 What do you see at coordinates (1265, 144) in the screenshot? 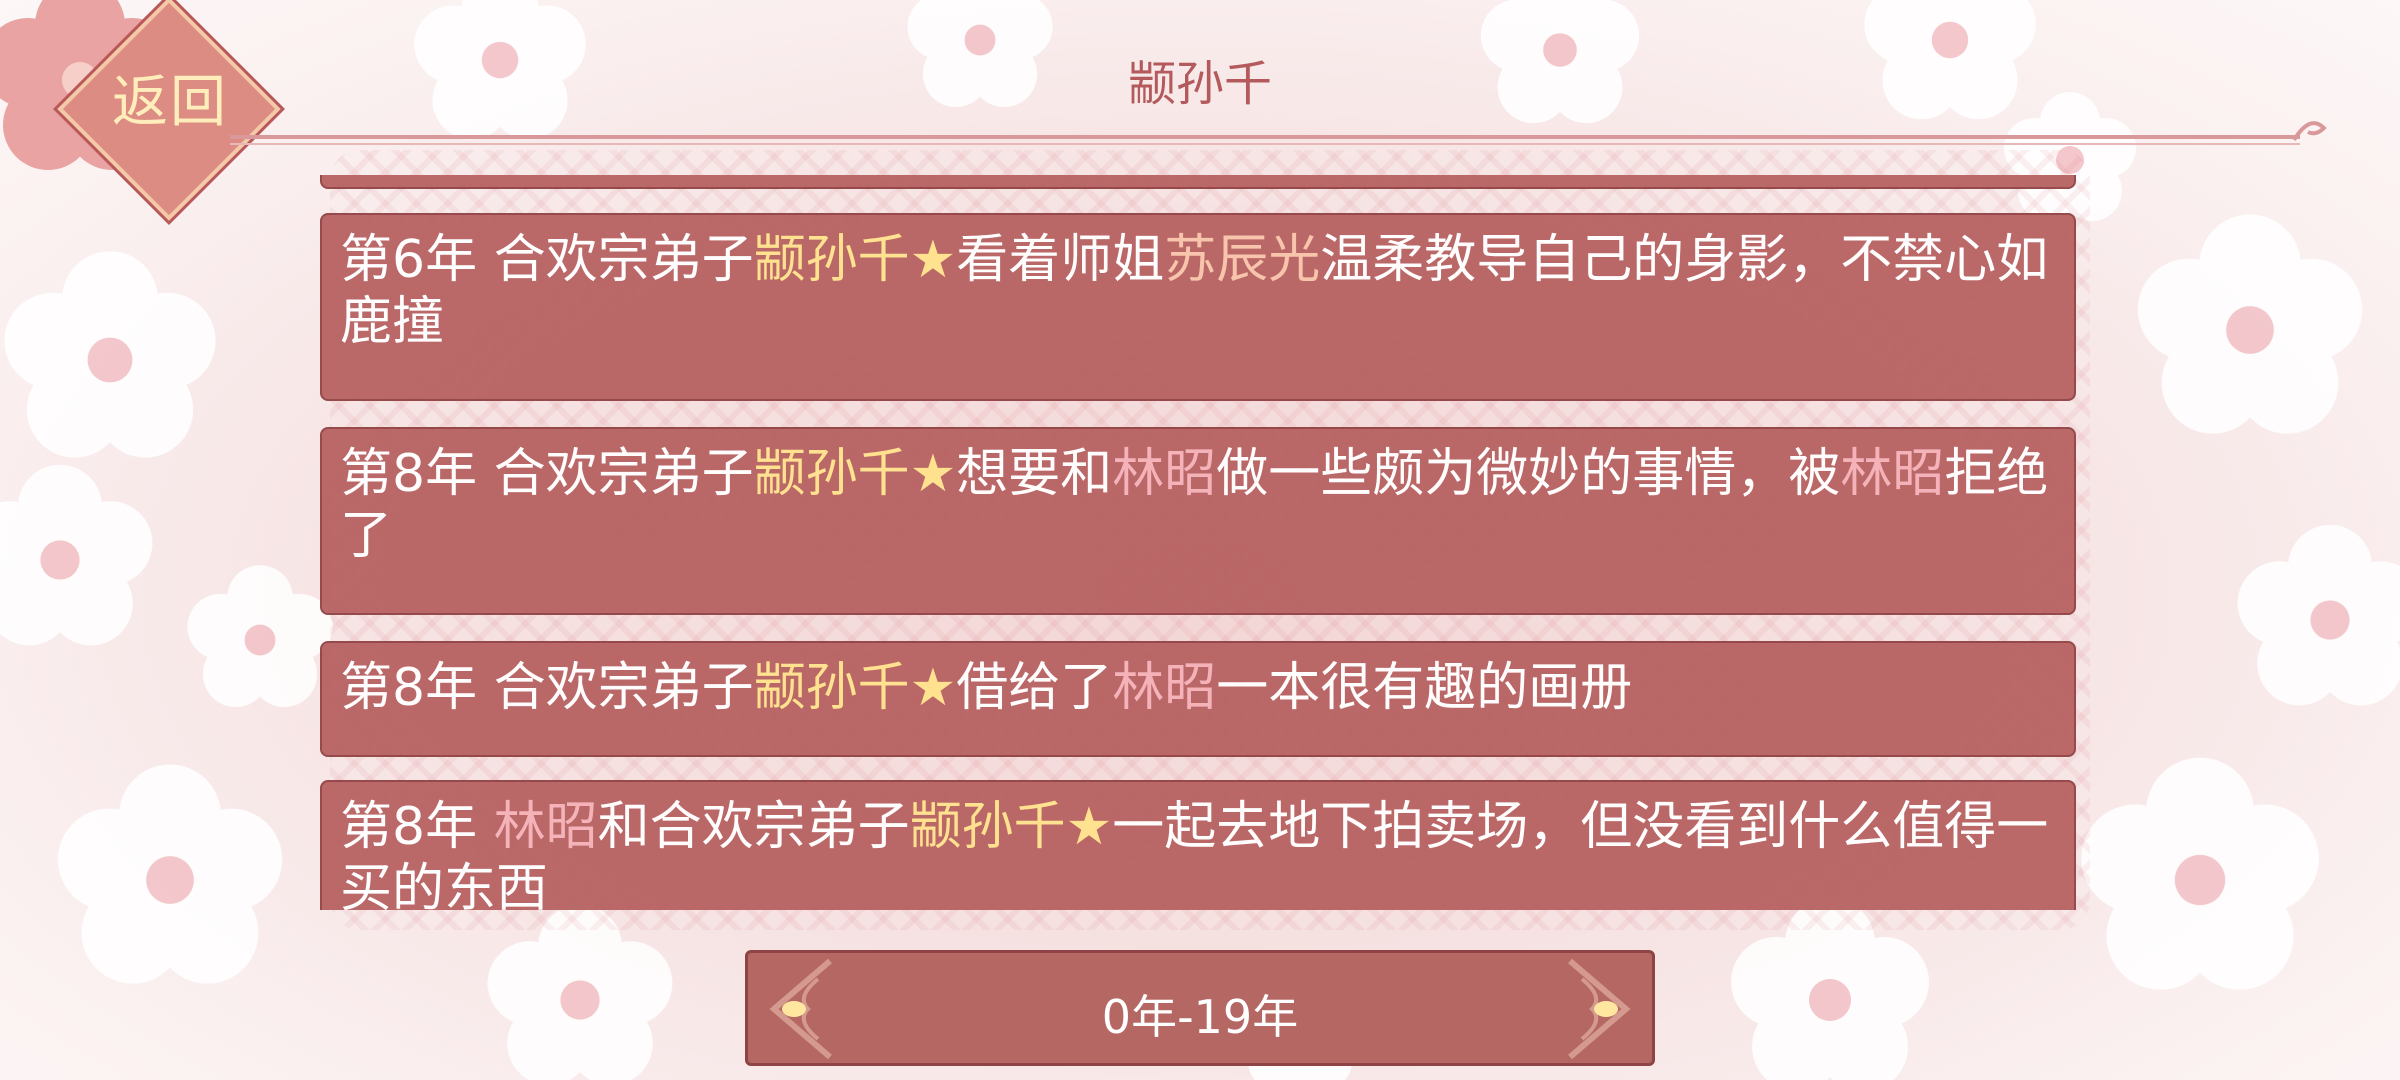
I see `header-divider-thin` at bounding box center [1265, 144].